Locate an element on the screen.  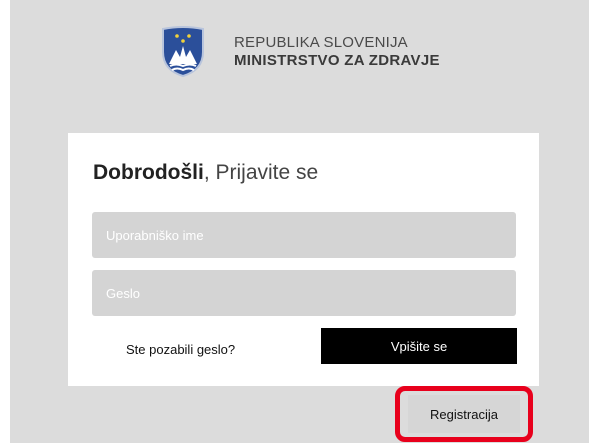
forgot-password-link: Ste pozabili geslo? is located at coordinates (180, 349).